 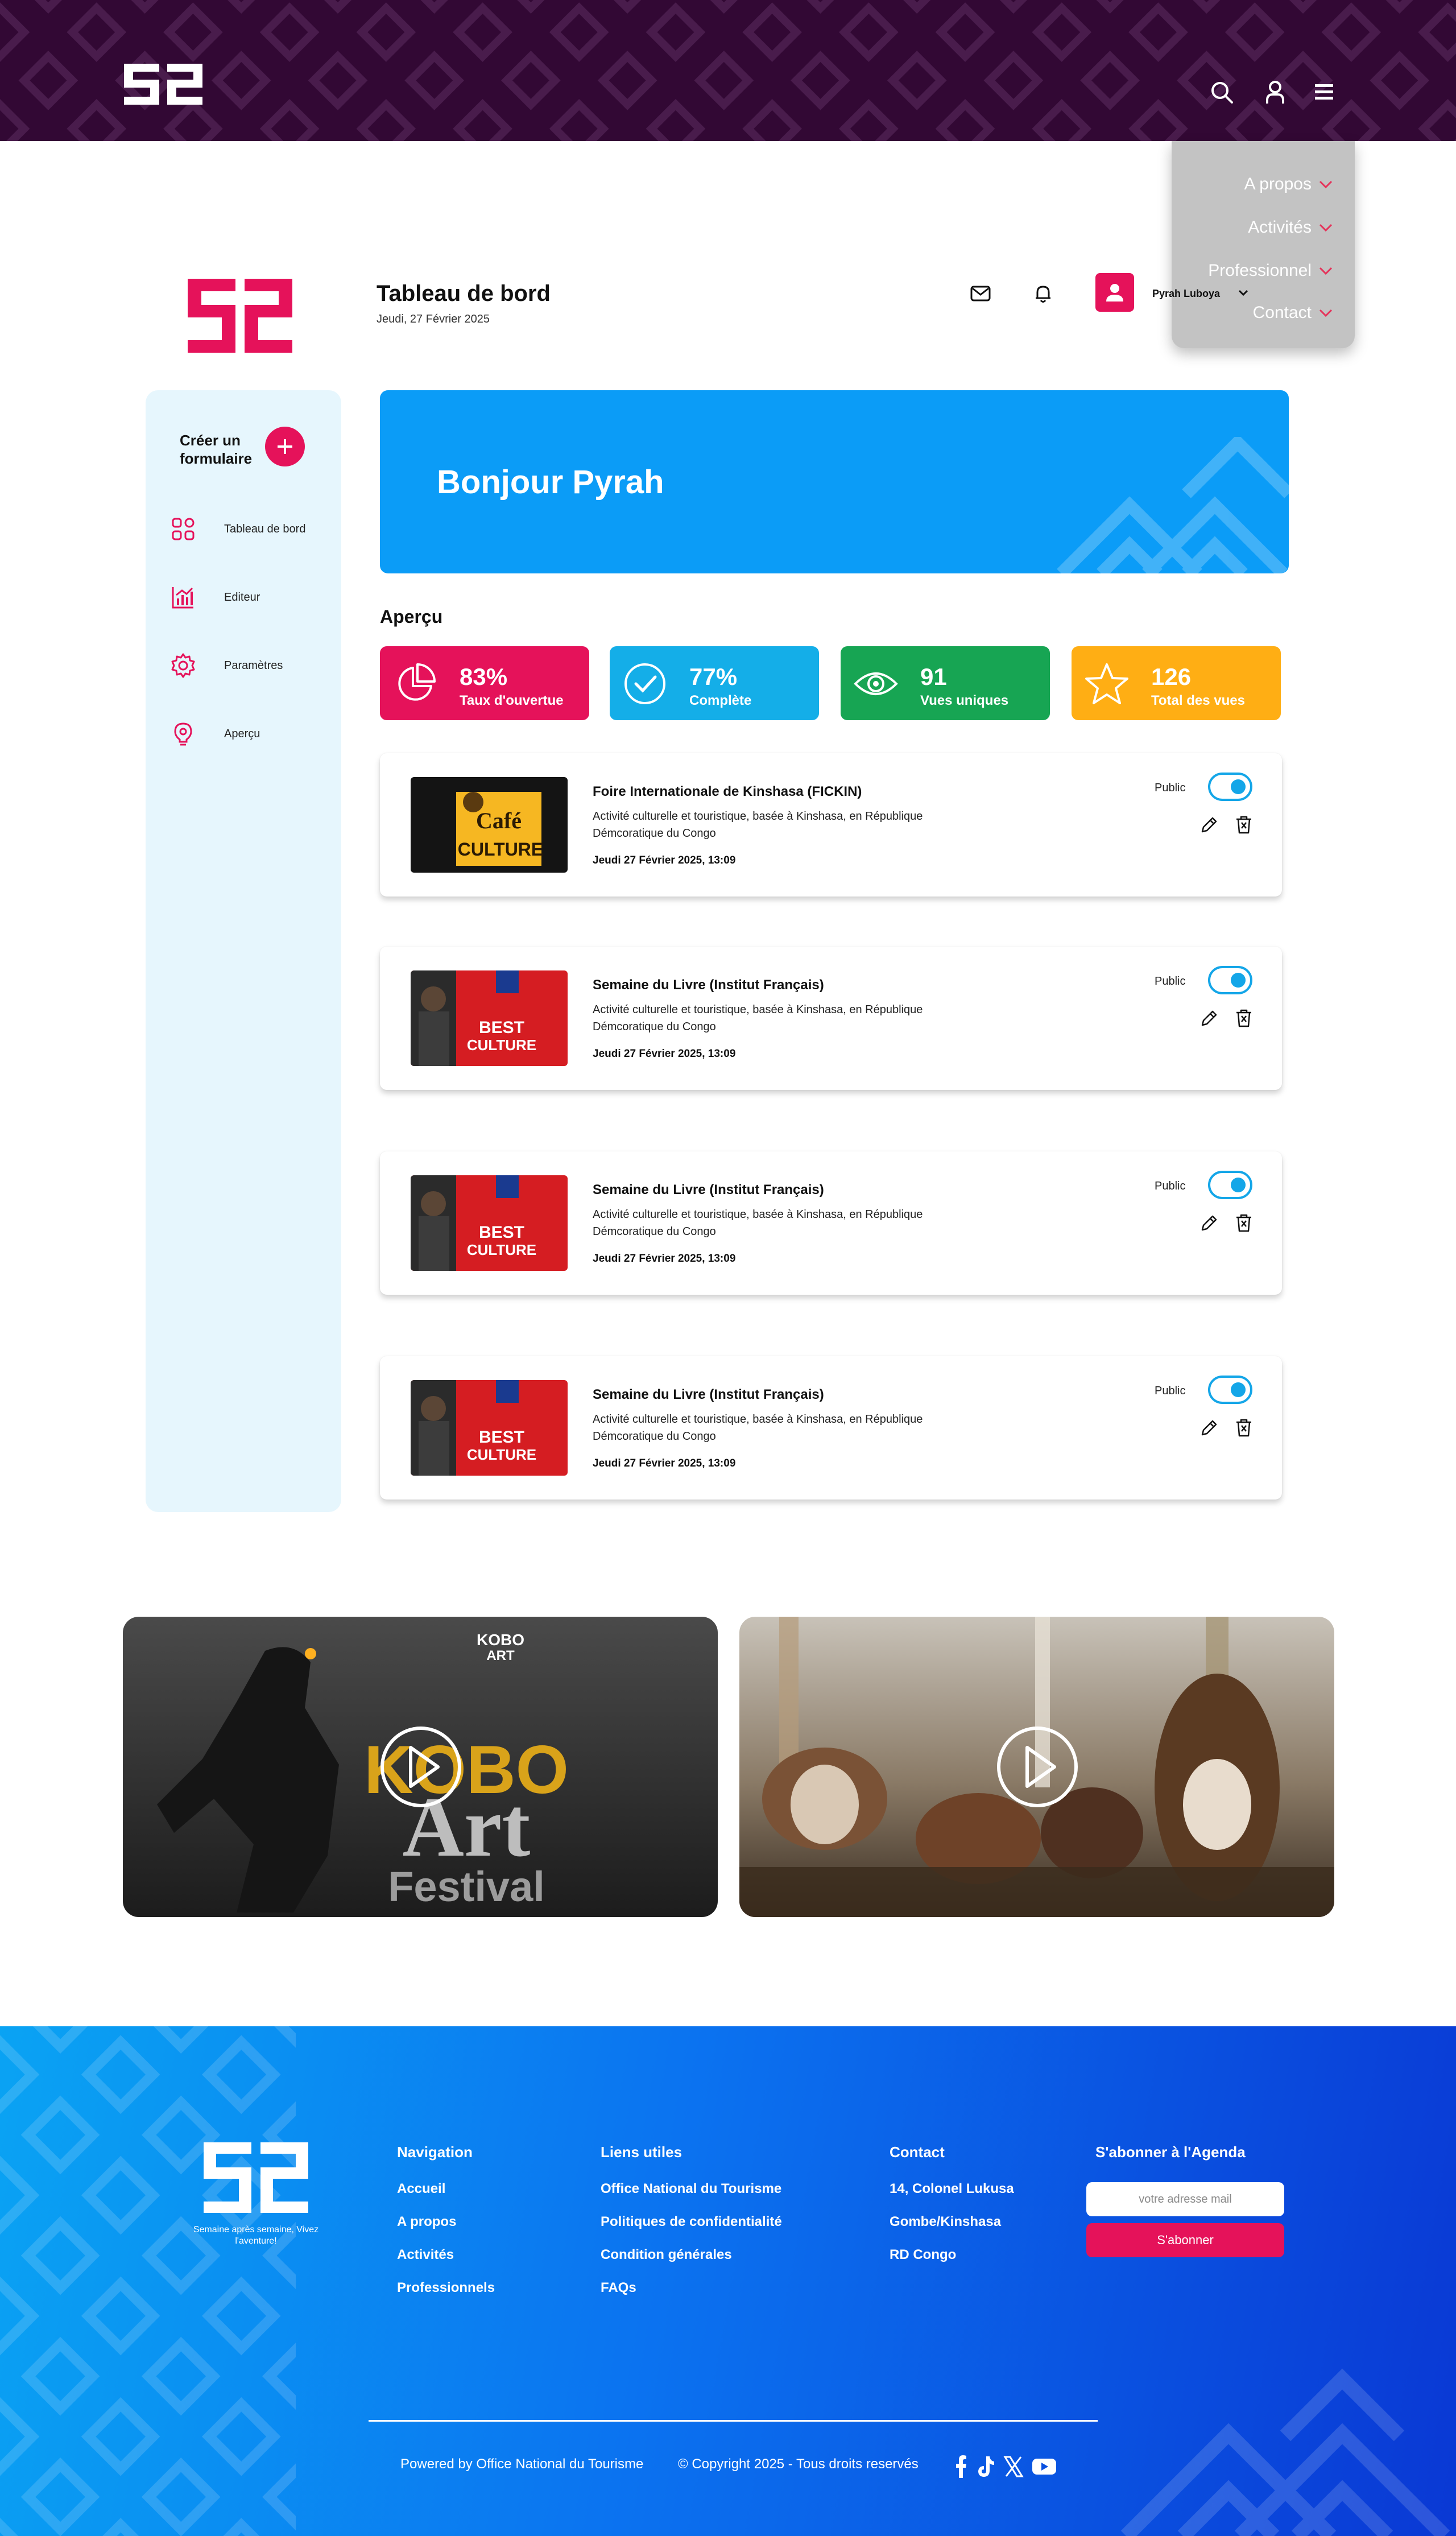 What do you see at coordinates (1185, 2240) in the screenshot?
I see `subscribe-button: S'abonner` at bounding box center [1185, 2240].